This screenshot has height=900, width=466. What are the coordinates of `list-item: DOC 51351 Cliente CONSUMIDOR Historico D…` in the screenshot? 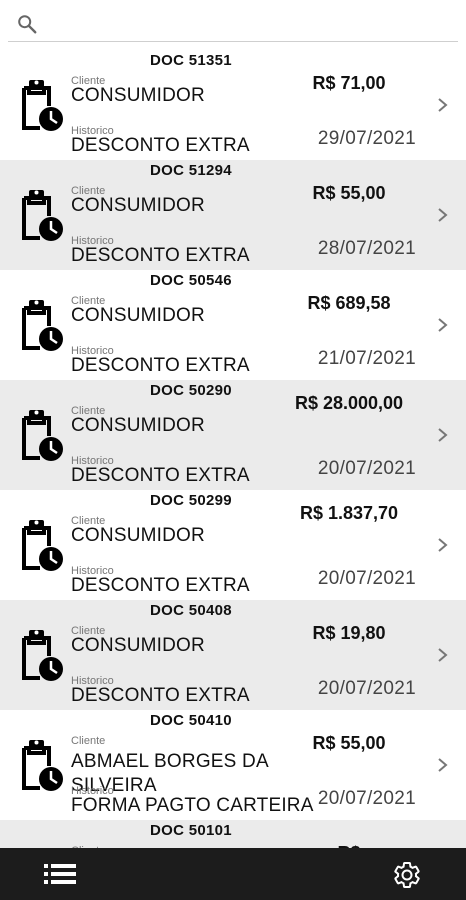 It's located at (233, 105).